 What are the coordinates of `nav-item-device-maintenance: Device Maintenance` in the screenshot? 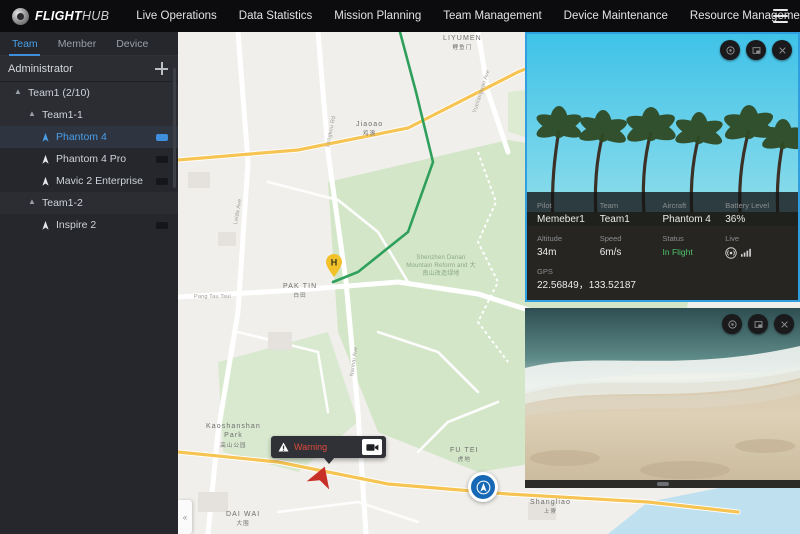 It's located at (616, 16).